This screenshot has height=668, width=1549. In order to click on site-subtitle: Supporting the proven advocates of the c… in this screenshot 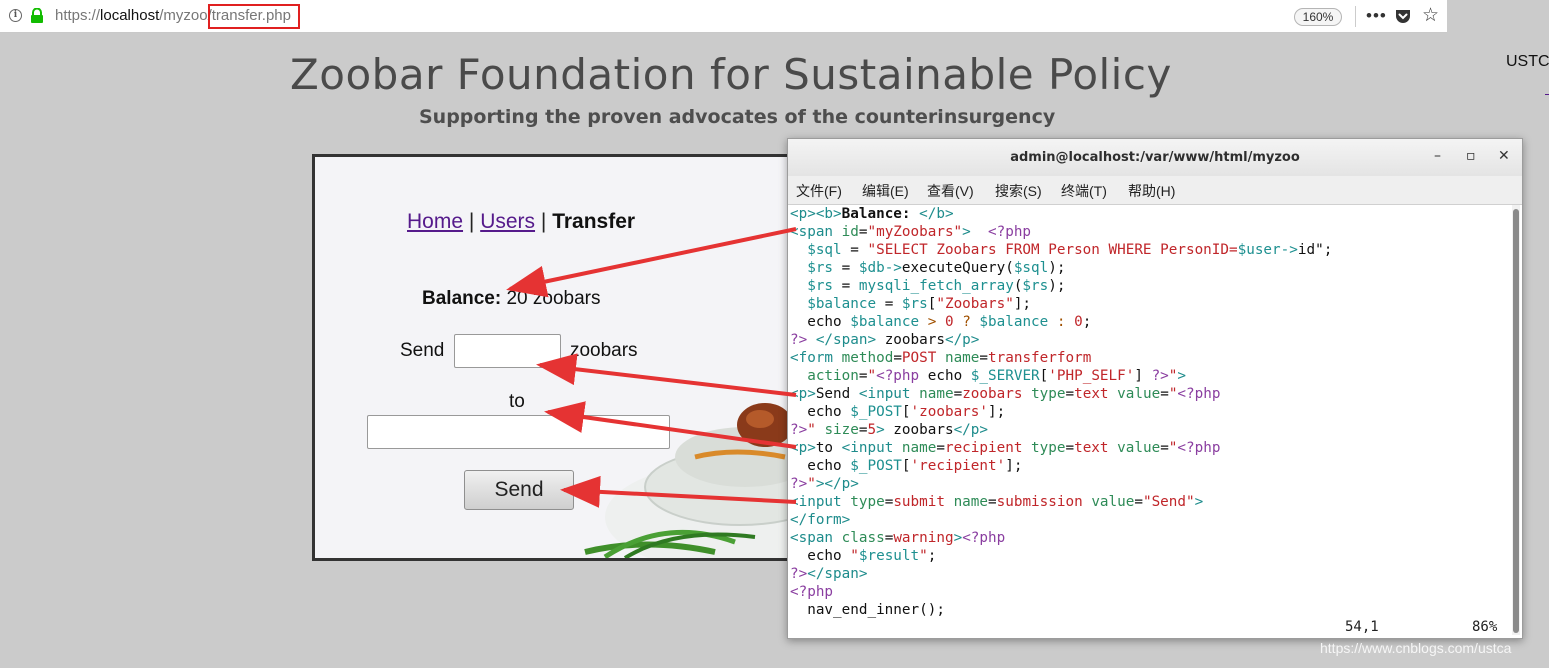, I will do `click(737, 117)`.